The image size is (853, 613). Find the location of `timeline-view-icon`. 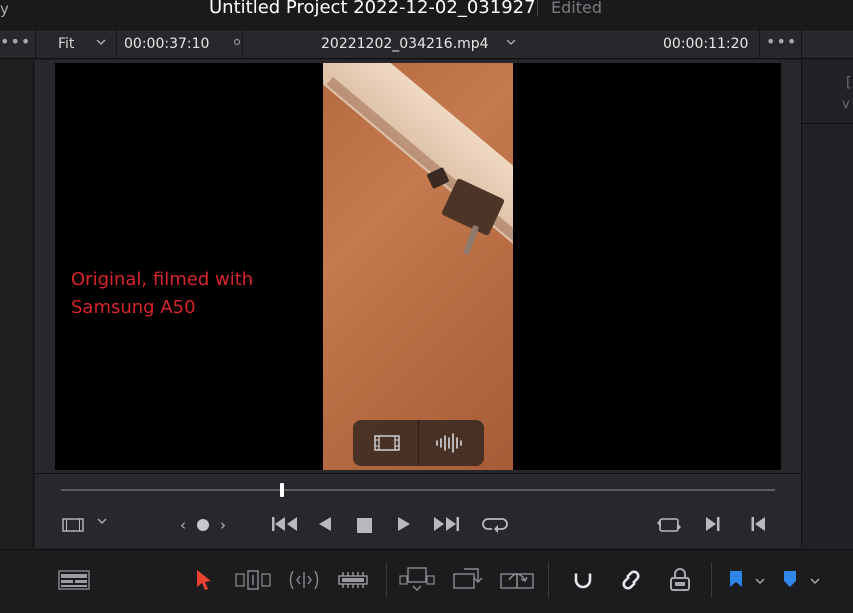

timeline-view-icon is located at coordinates (74, 582).